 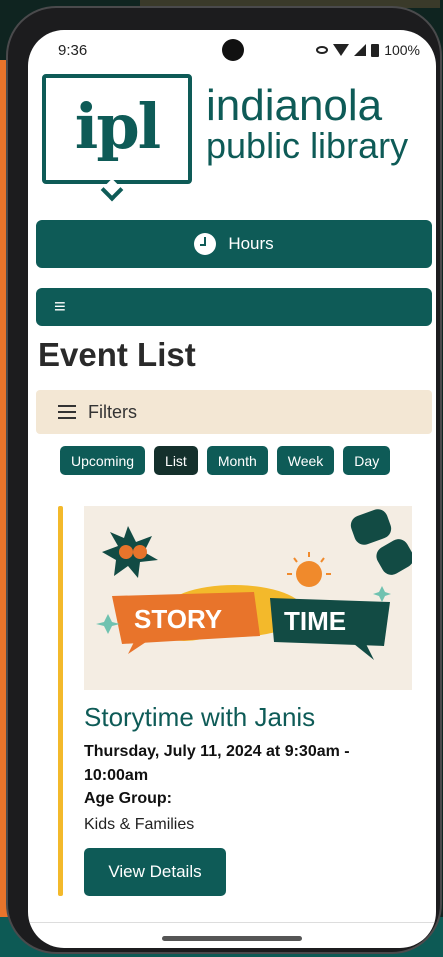 I want to click on clock-icon, so click(x=205, y=244).